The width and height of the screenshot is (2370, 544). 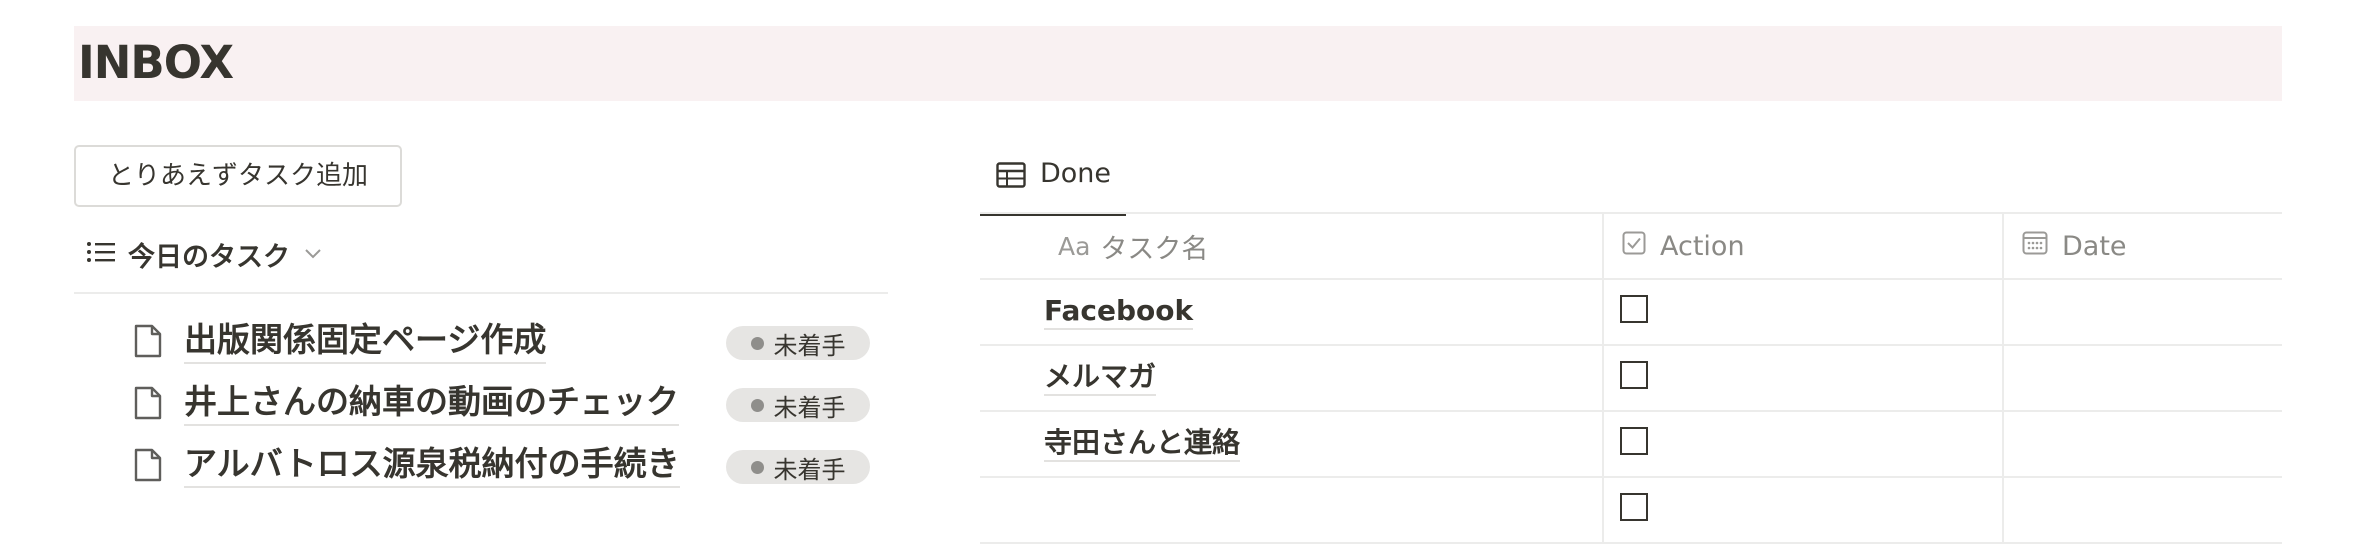 What do you see at coordinates (1100, 378) in the screenshot?
I see `row-name: メルマガ` at bounding box center [1100, 378].